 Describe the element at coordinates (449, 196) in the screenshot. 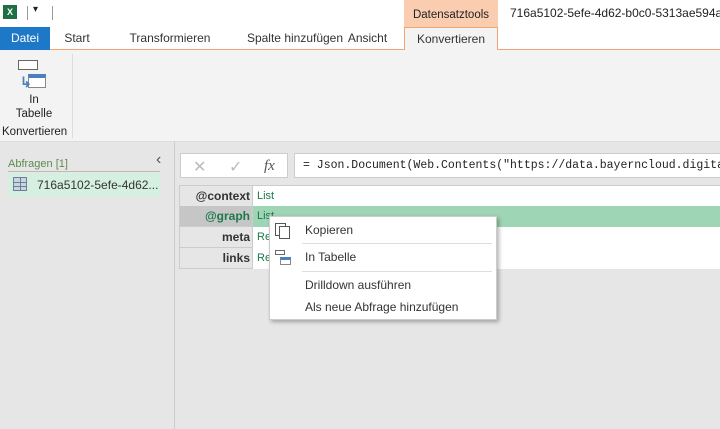

I see `record-row: @context List` at that location.